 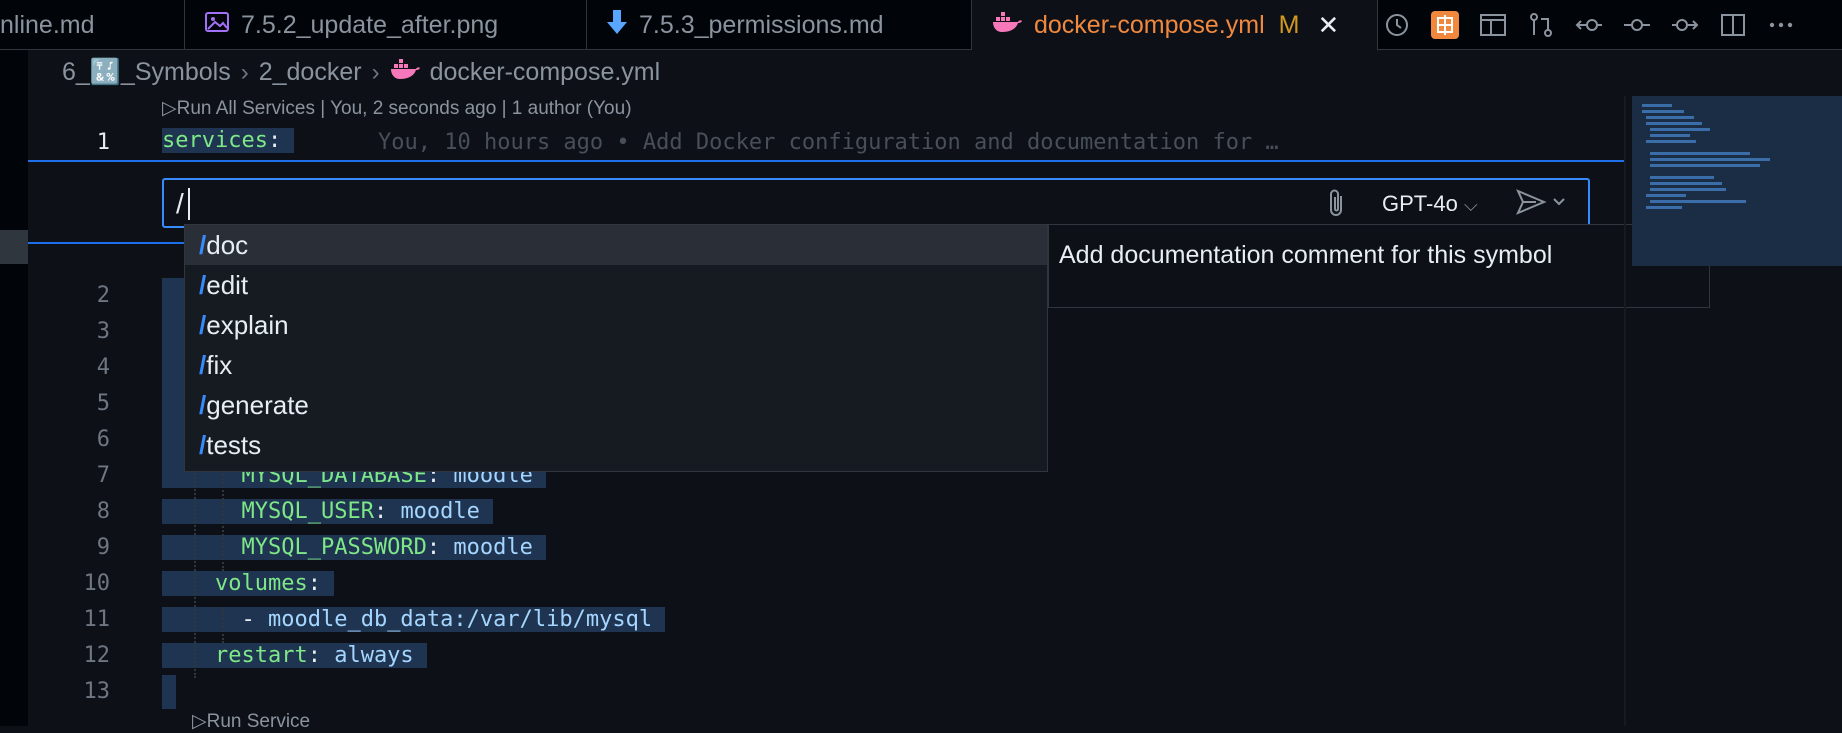 What do you see at coordinates (370, 24) in the screenshot?
I see `tab-label: 7.5.2_update_after.png` at bounding box center [370, 24].